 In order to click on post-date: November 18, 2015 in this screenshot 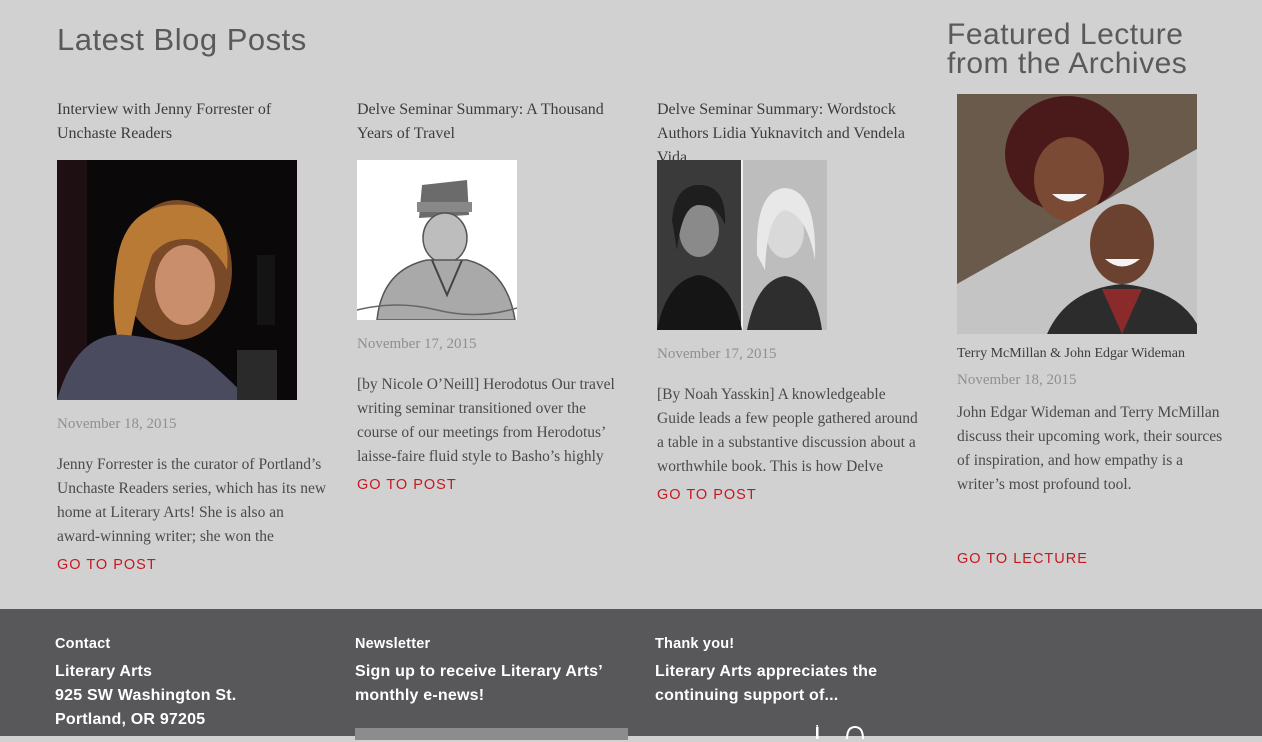, I will do `click(117, 424)`.